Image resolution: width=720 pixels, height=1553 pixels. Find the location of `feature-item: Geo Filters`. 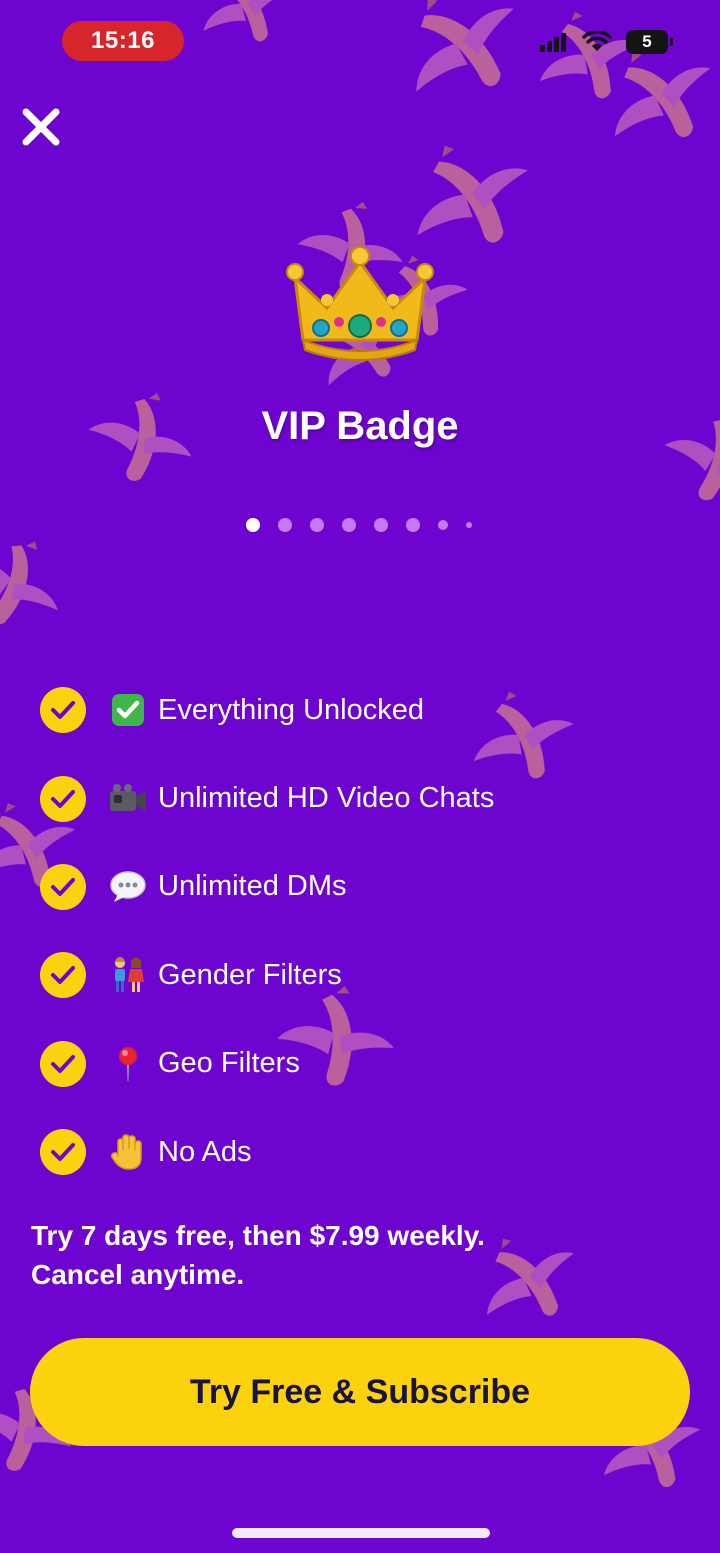

feature-item: Geo Filters is located at coordinates (360, 1064).